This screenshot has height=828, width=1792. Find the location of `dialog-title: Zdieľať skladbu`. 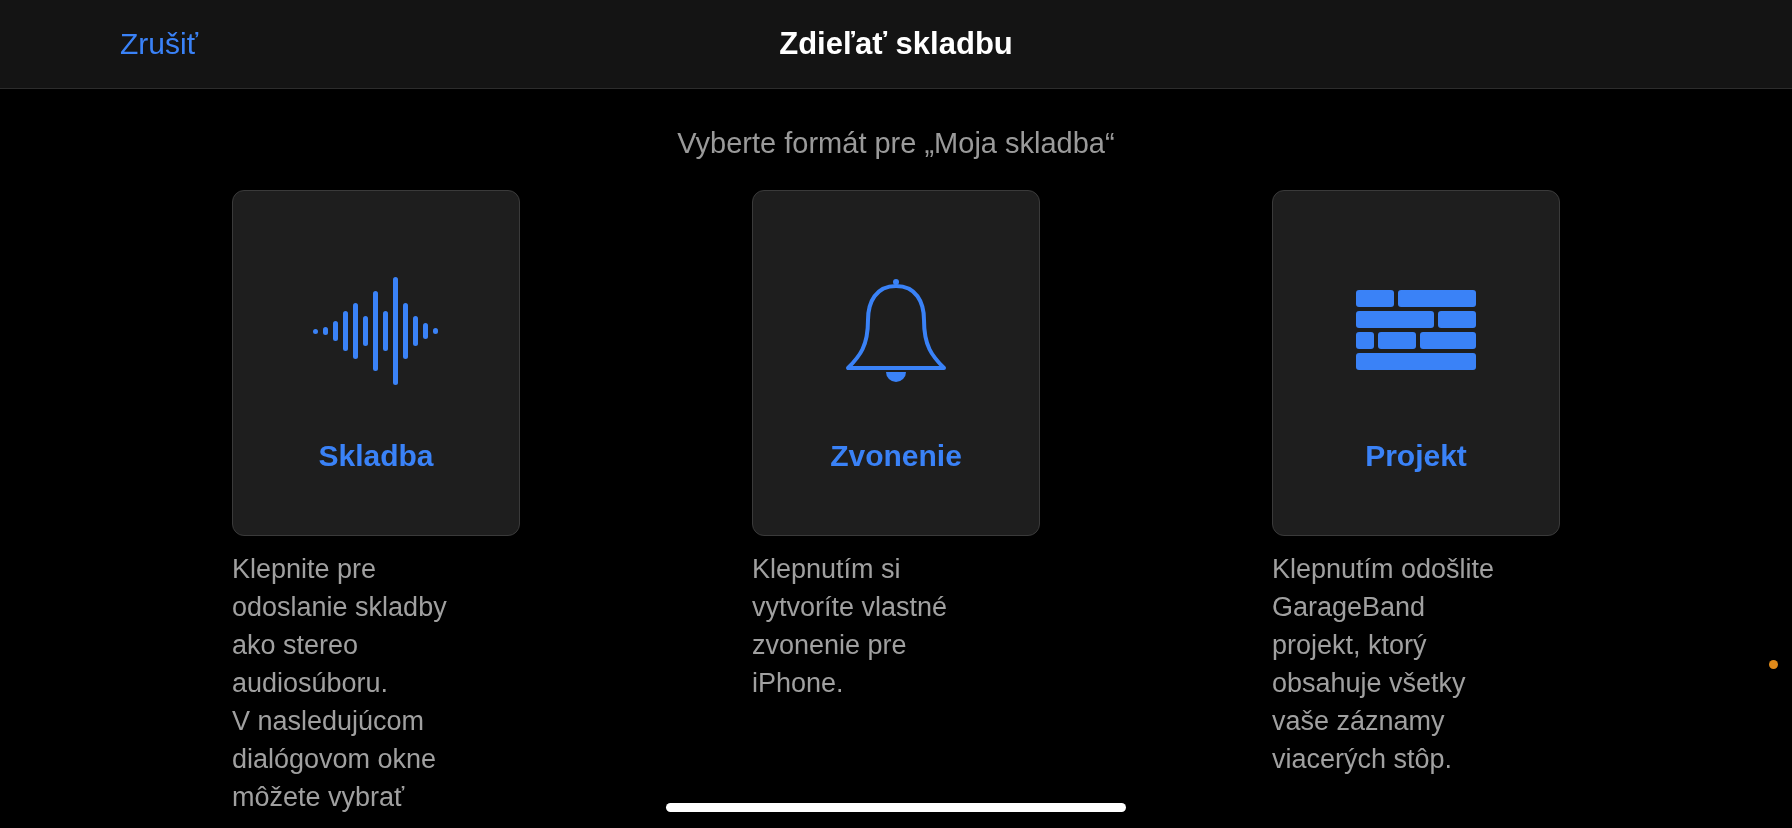

dialog-title: Zdieľať skladbu is located at coordinates (896, 44).